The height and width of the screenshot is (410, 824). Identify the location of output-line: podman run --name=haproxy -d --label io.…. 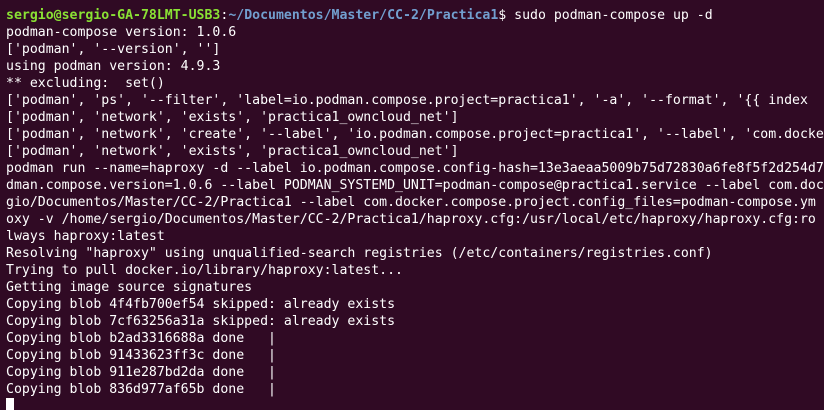
(415, 168).